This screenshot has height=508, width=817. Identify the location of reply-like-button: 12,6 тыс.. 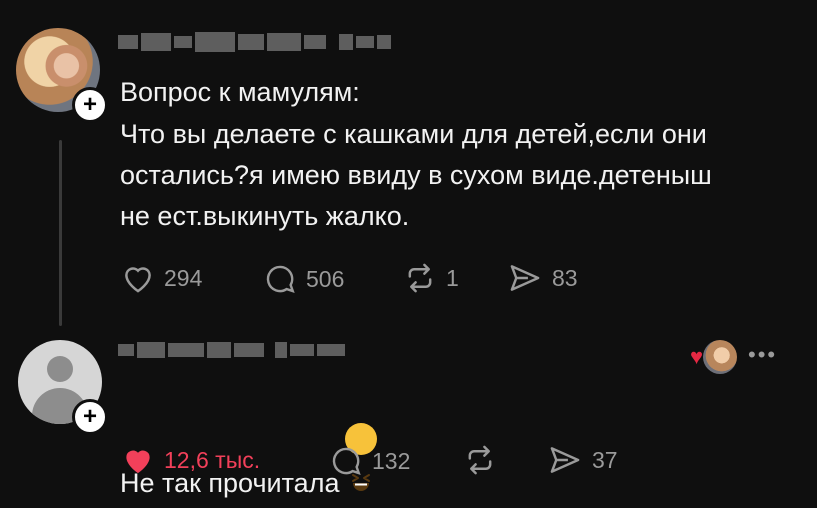
(190, 460).